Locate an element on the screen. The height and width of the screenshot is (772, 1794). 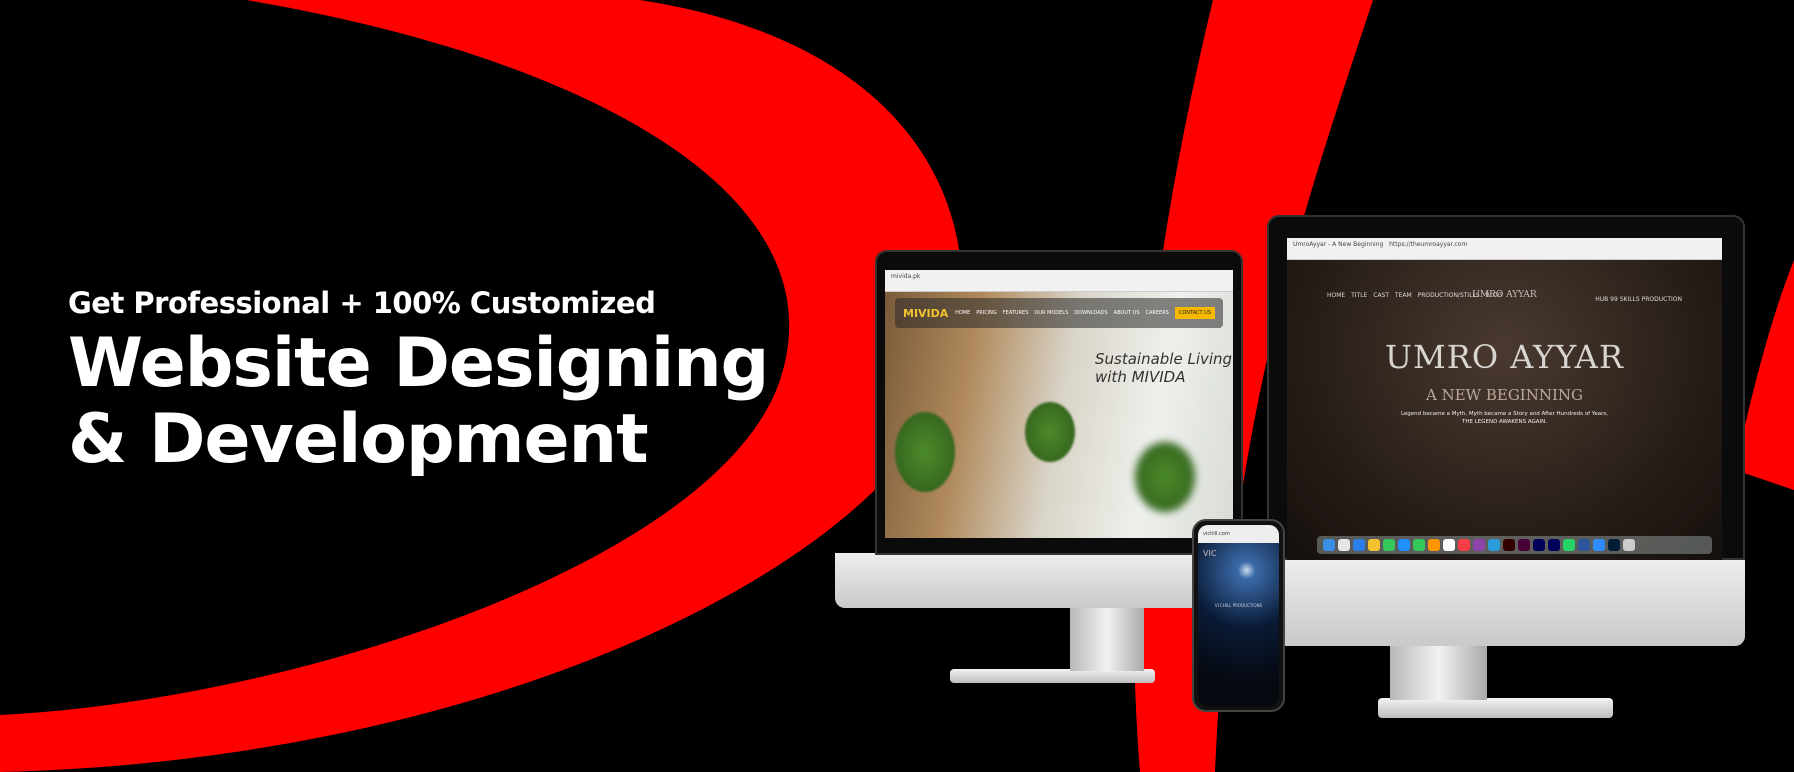
mac-dock is located at coordinates (1514, 545).